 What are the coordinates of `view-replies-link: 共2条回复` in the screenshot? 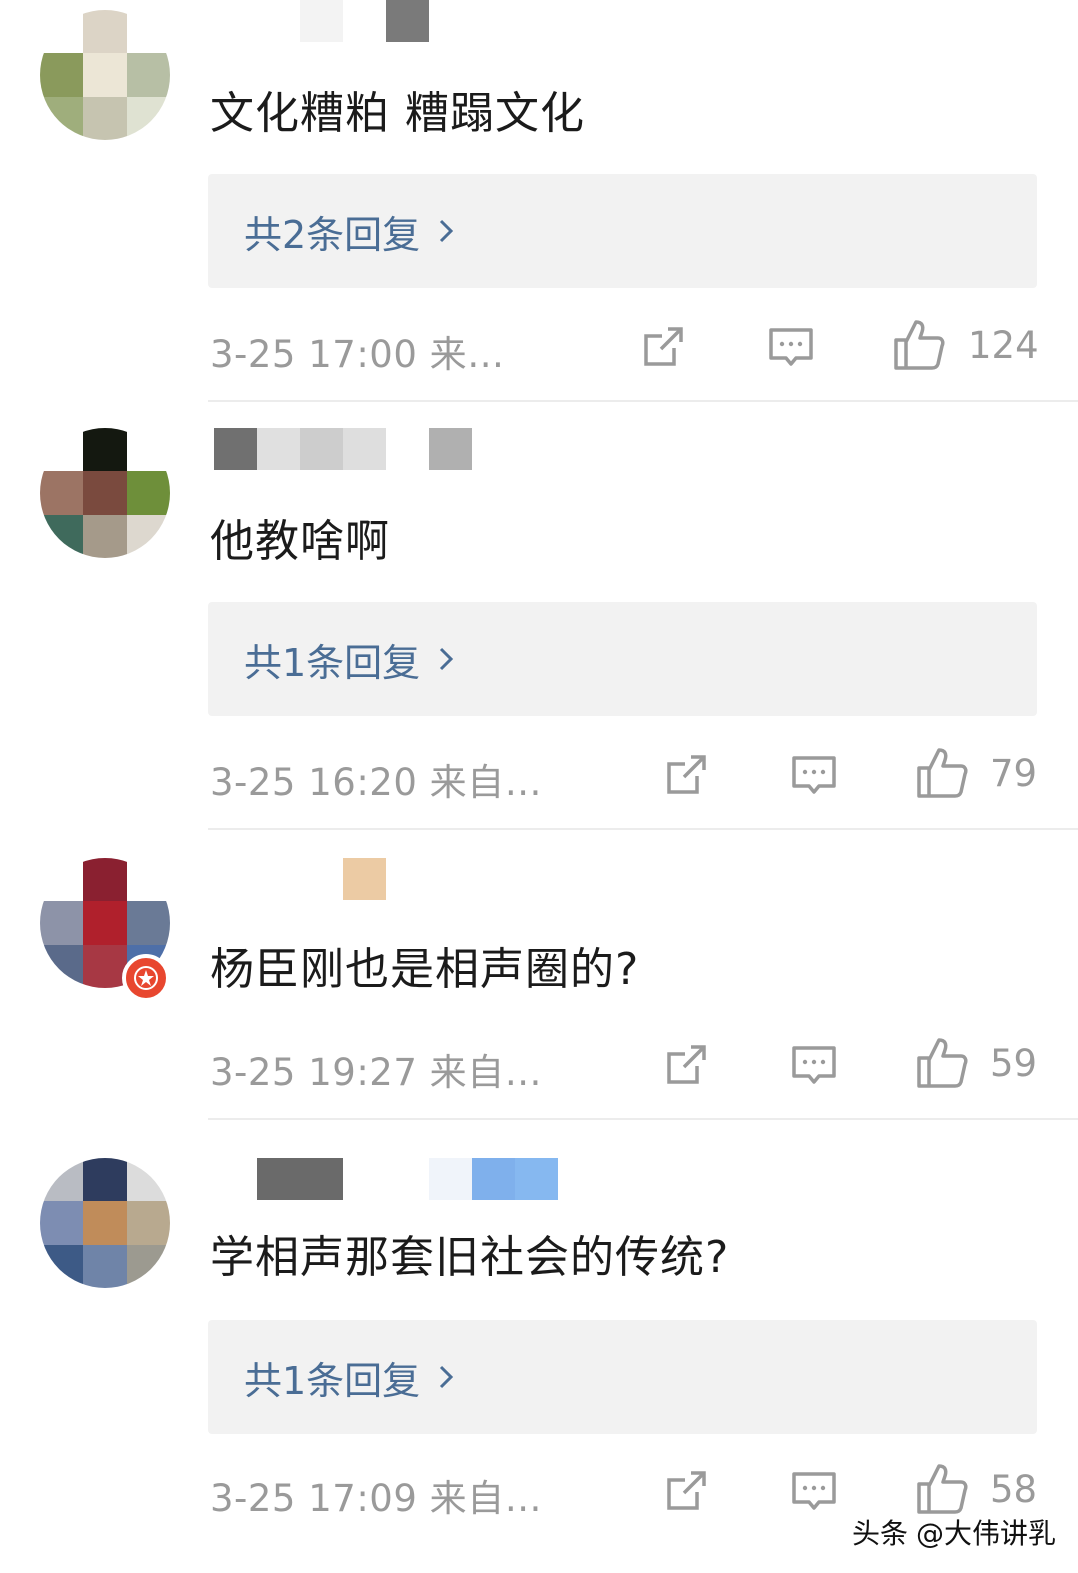 It's located at (349, 231).